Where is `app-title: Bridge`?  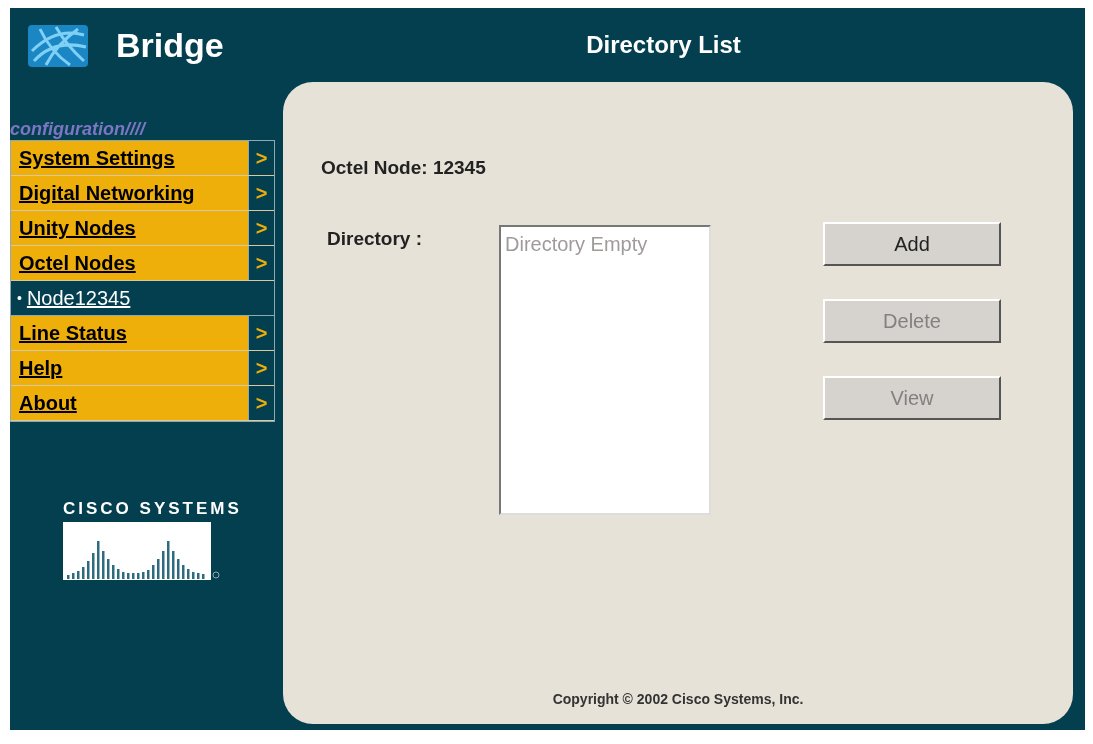 app-title: Bridge is located at coordinates (170, 45).